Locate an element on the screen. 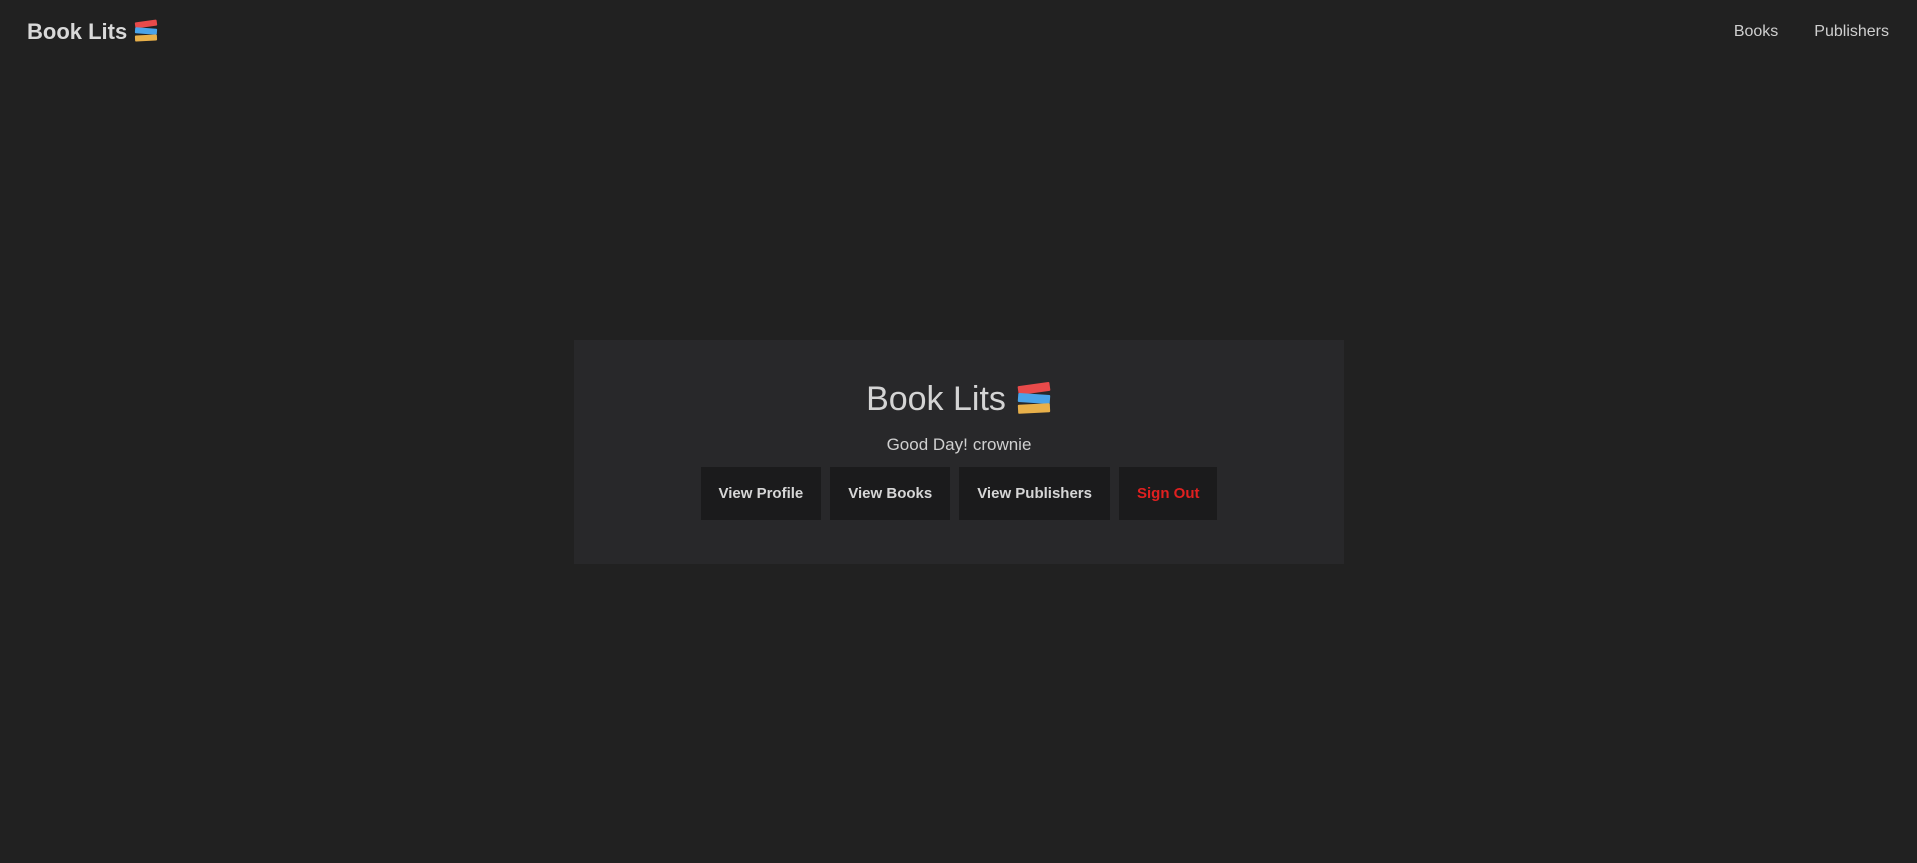 The width and height of the screenshot is (1917, 863). brand-link: Book Lits is located at coordinates (93, 32).